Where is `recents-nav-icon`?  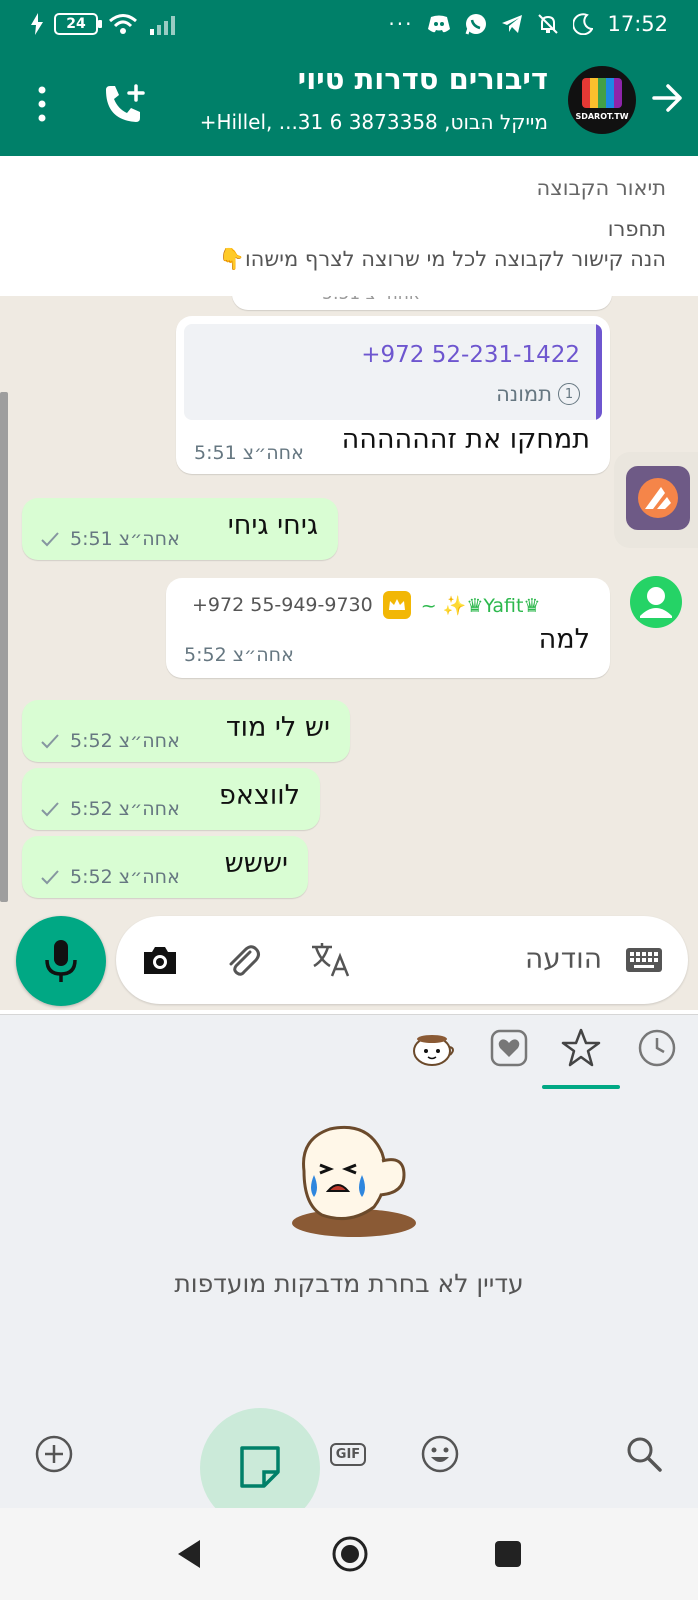 recents-nav-icon is located at coordinates (508, 1554).